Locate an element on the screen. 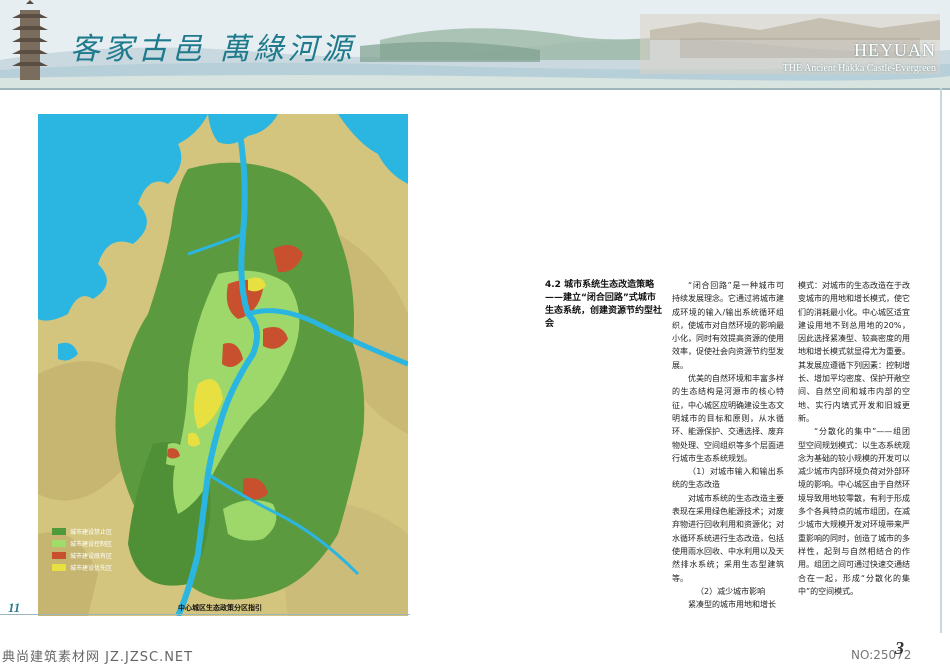  paragraph: （1）对城市输入和输出系统的生态改造 is located at coordinates (728, 478).